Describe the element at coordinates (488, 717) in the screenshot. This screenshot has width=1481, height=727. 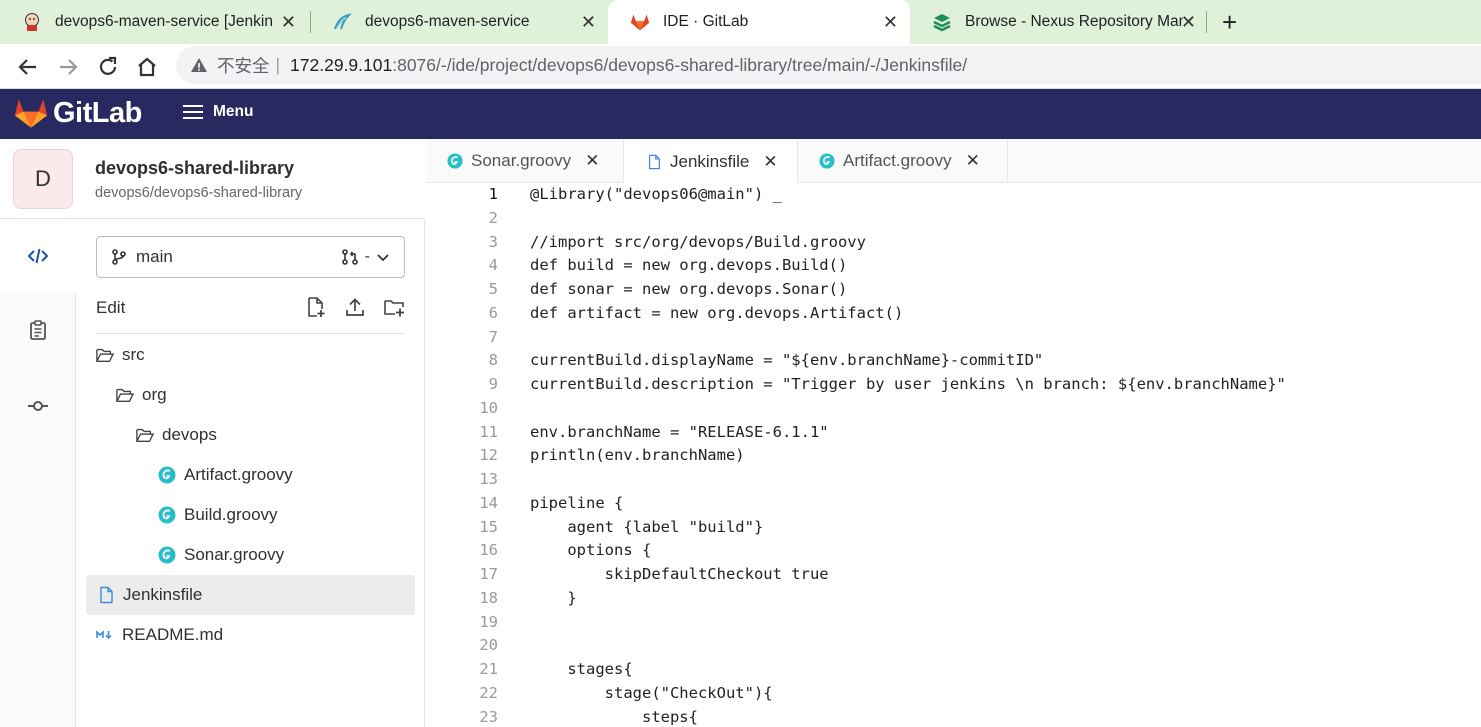
I see `line-number: 23` at that location.